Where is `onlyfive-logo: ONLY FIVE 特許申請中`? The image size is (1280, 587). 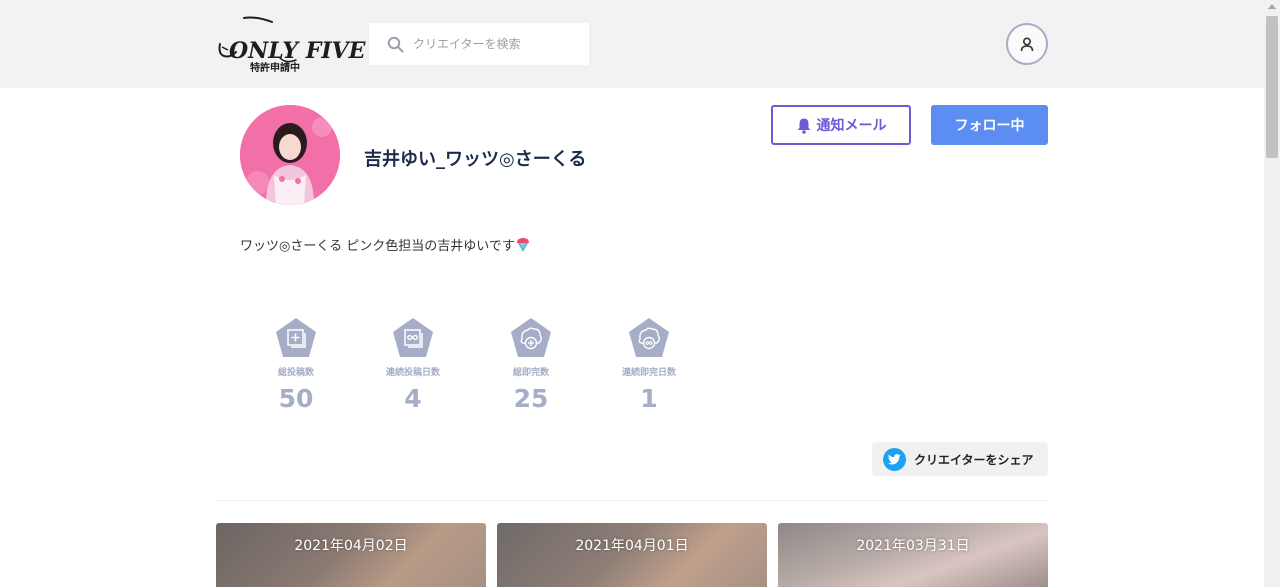 onlyfive-logo: ONLY FIVE 特許申請中 is located at coordinates (290, 44).